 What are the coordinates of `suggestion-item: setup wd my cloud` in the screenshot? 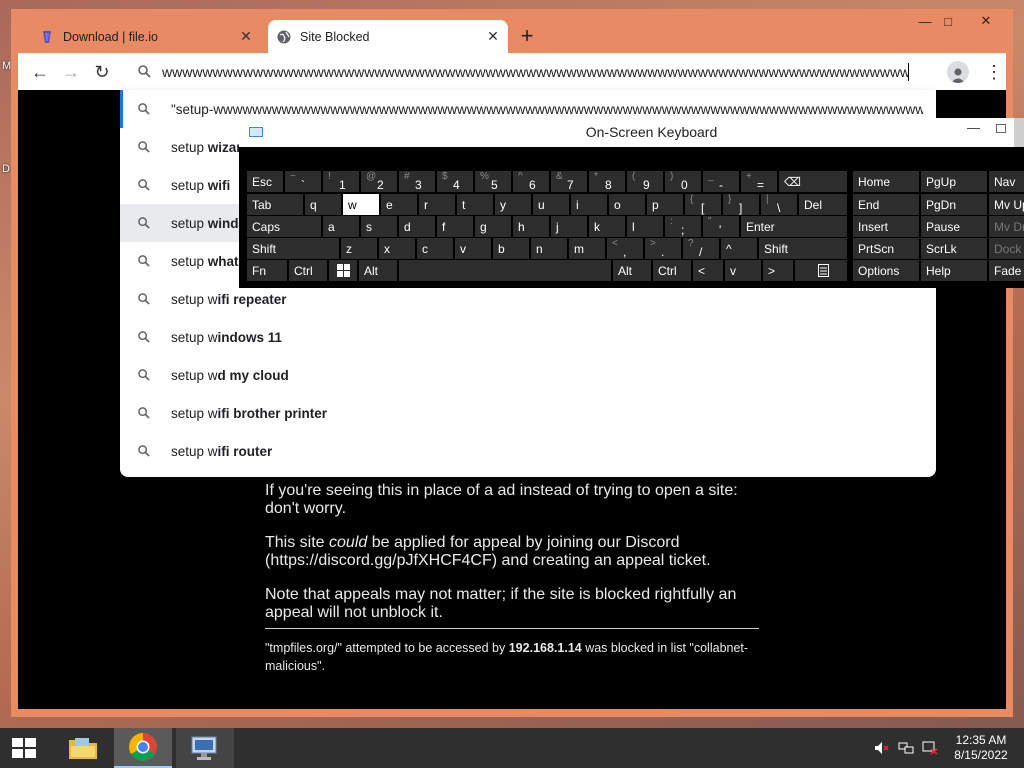 It's located at (528, 375).